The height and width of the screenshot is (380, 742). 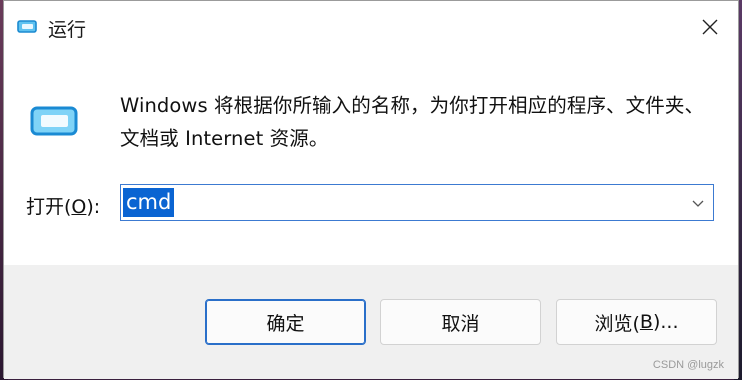 I want to click on browse-label-mnemonic: B, so click(x=646, y=322).